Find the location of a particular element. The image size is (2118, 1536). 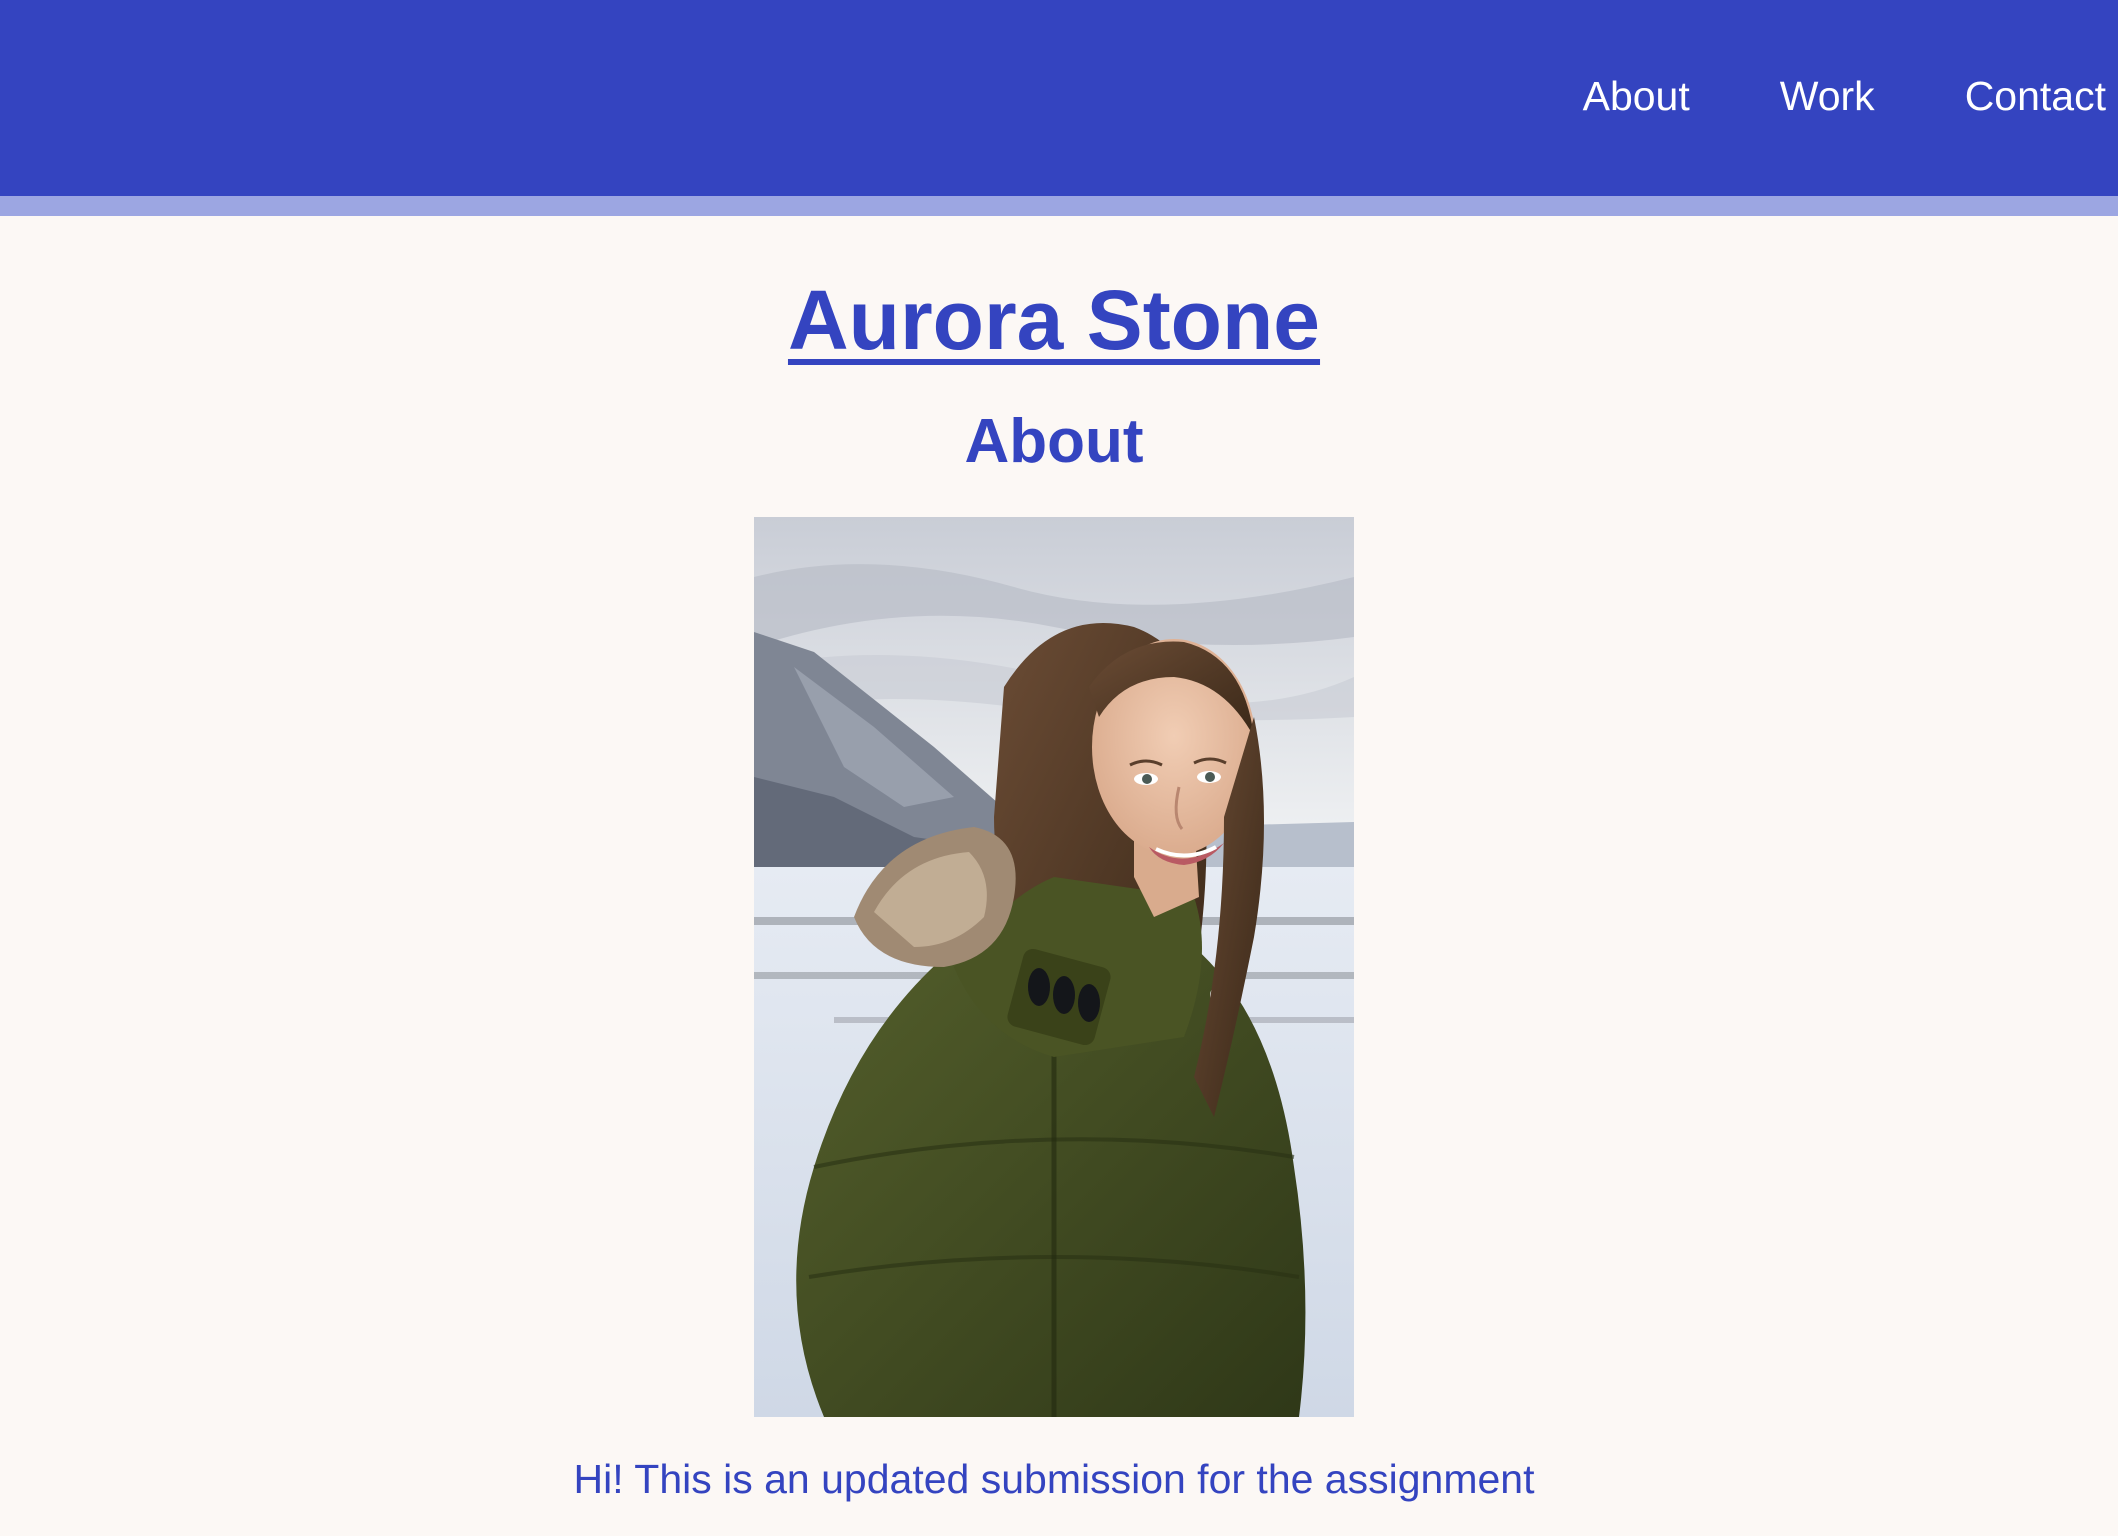

nav-link-about: About is located at coordinates (1636, 96).